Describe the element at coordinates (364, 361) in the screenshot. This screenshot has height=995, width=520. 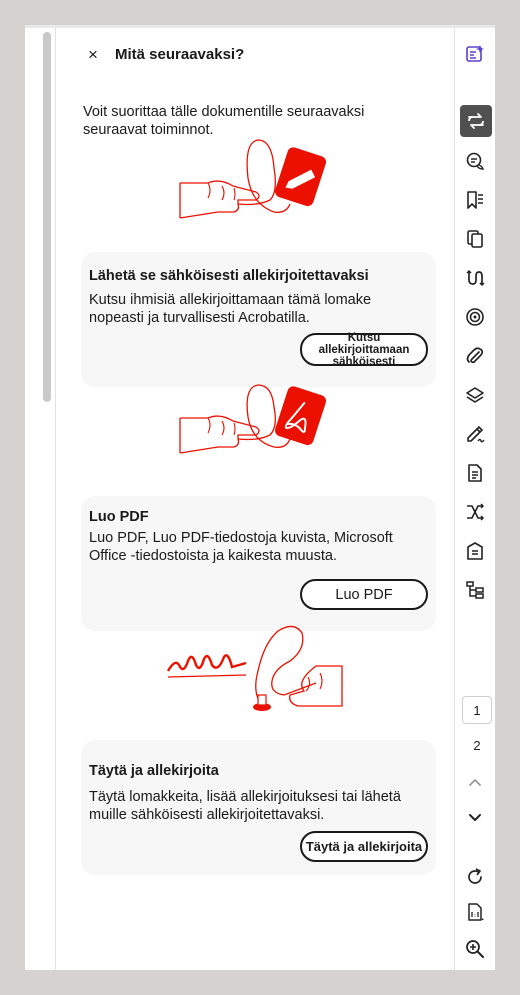
I see `invite-esign-button-line2: sähköisesti` at that location.